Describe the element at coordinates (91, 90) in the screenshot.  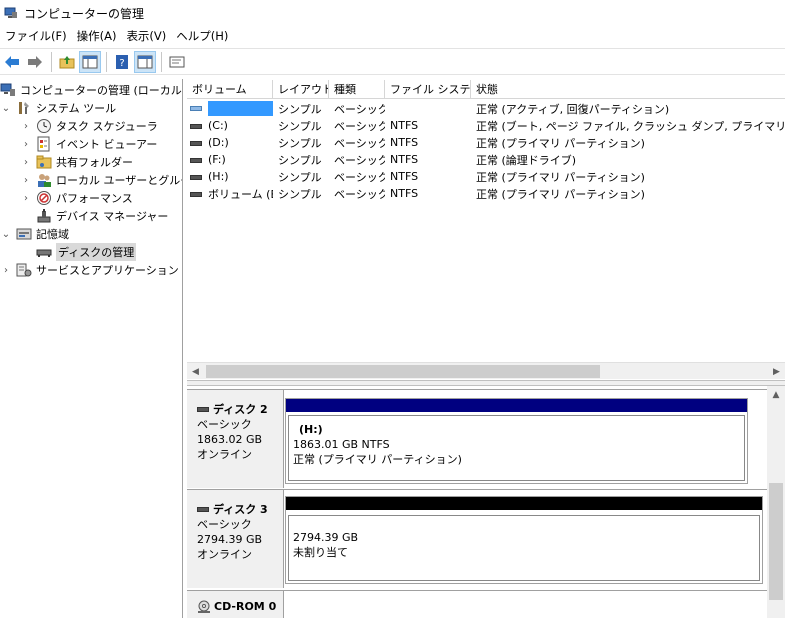
I see `tree-item-root: コンピューターの管理 (ローカル)` at that location.